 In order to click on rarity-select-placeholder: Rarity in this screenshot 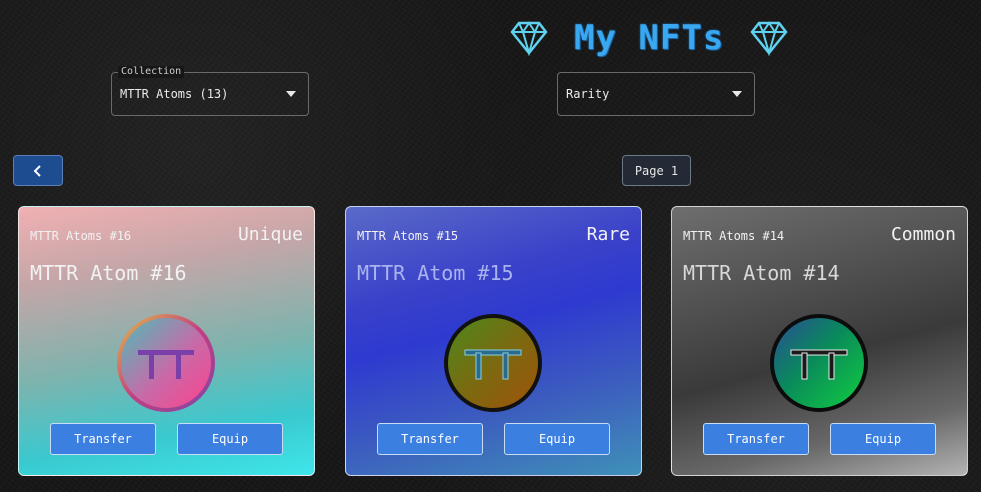, I will do `click(588, 94)`.